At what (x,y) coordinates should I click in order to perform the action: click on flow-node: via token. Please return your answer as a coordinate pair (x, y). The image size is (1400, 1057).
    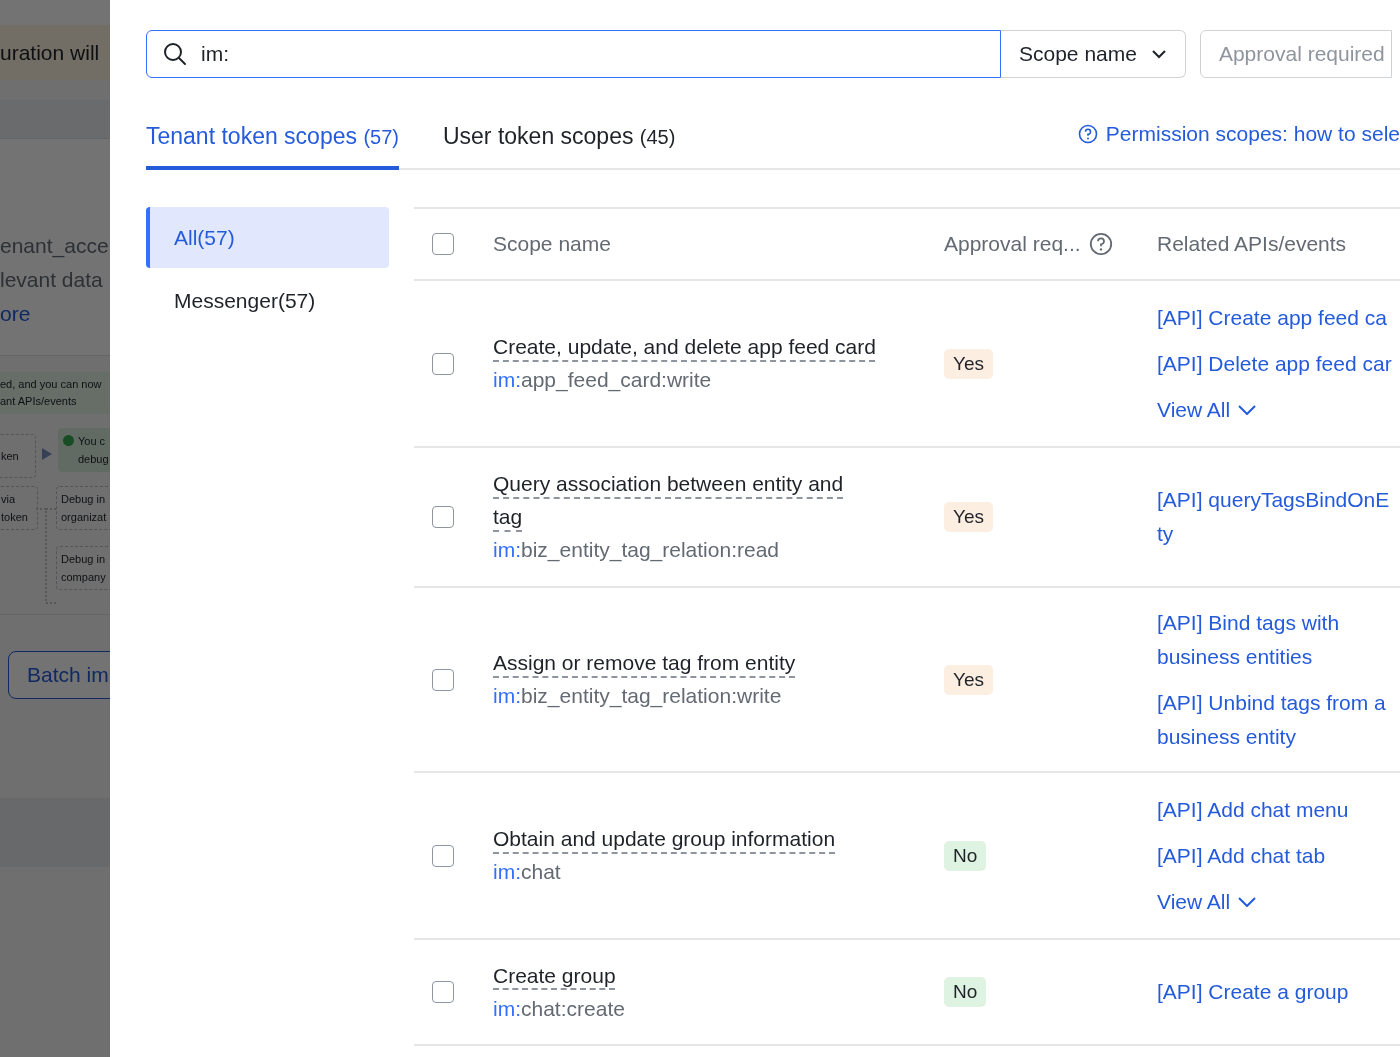
    Looking at the image, I should click on (19, 508).